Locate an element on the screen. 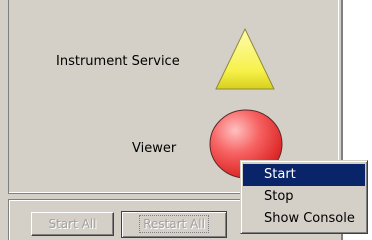  start-all-button: Start All is located at coordinates (72, 224).